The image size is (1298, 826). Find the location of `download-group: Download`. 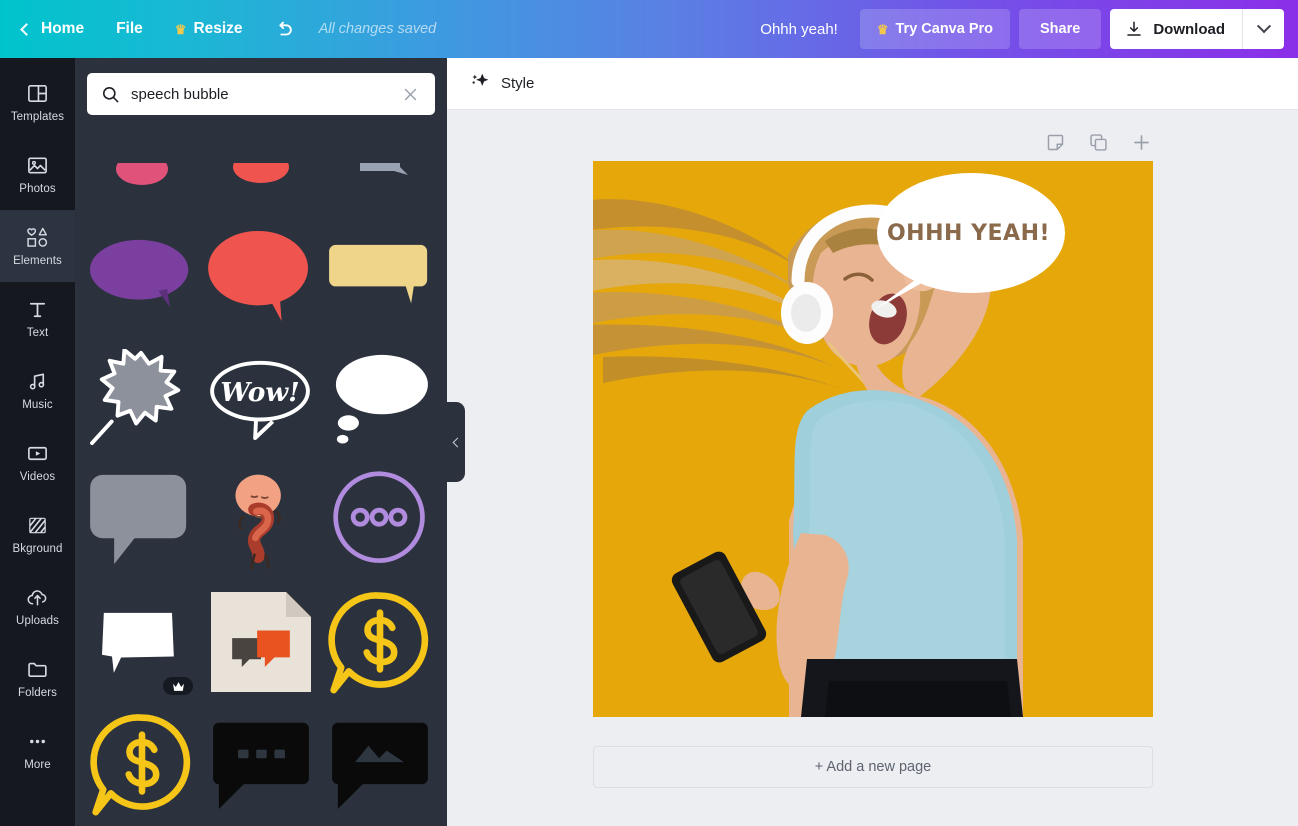

download-group: Download is located at coordinates (1197, 29).